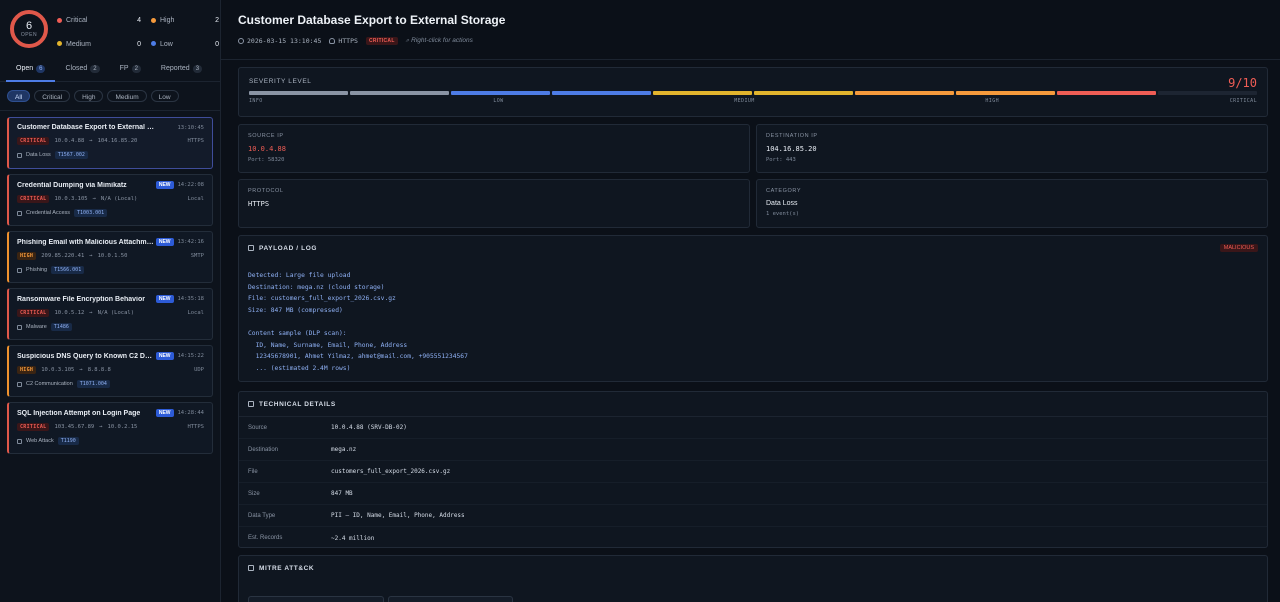 The image size is (1280, 602). What do you see at coordinates (181, 70) in the screenshot?
I see `tab-reported: Reported 3` at bounding box center [181, 70].